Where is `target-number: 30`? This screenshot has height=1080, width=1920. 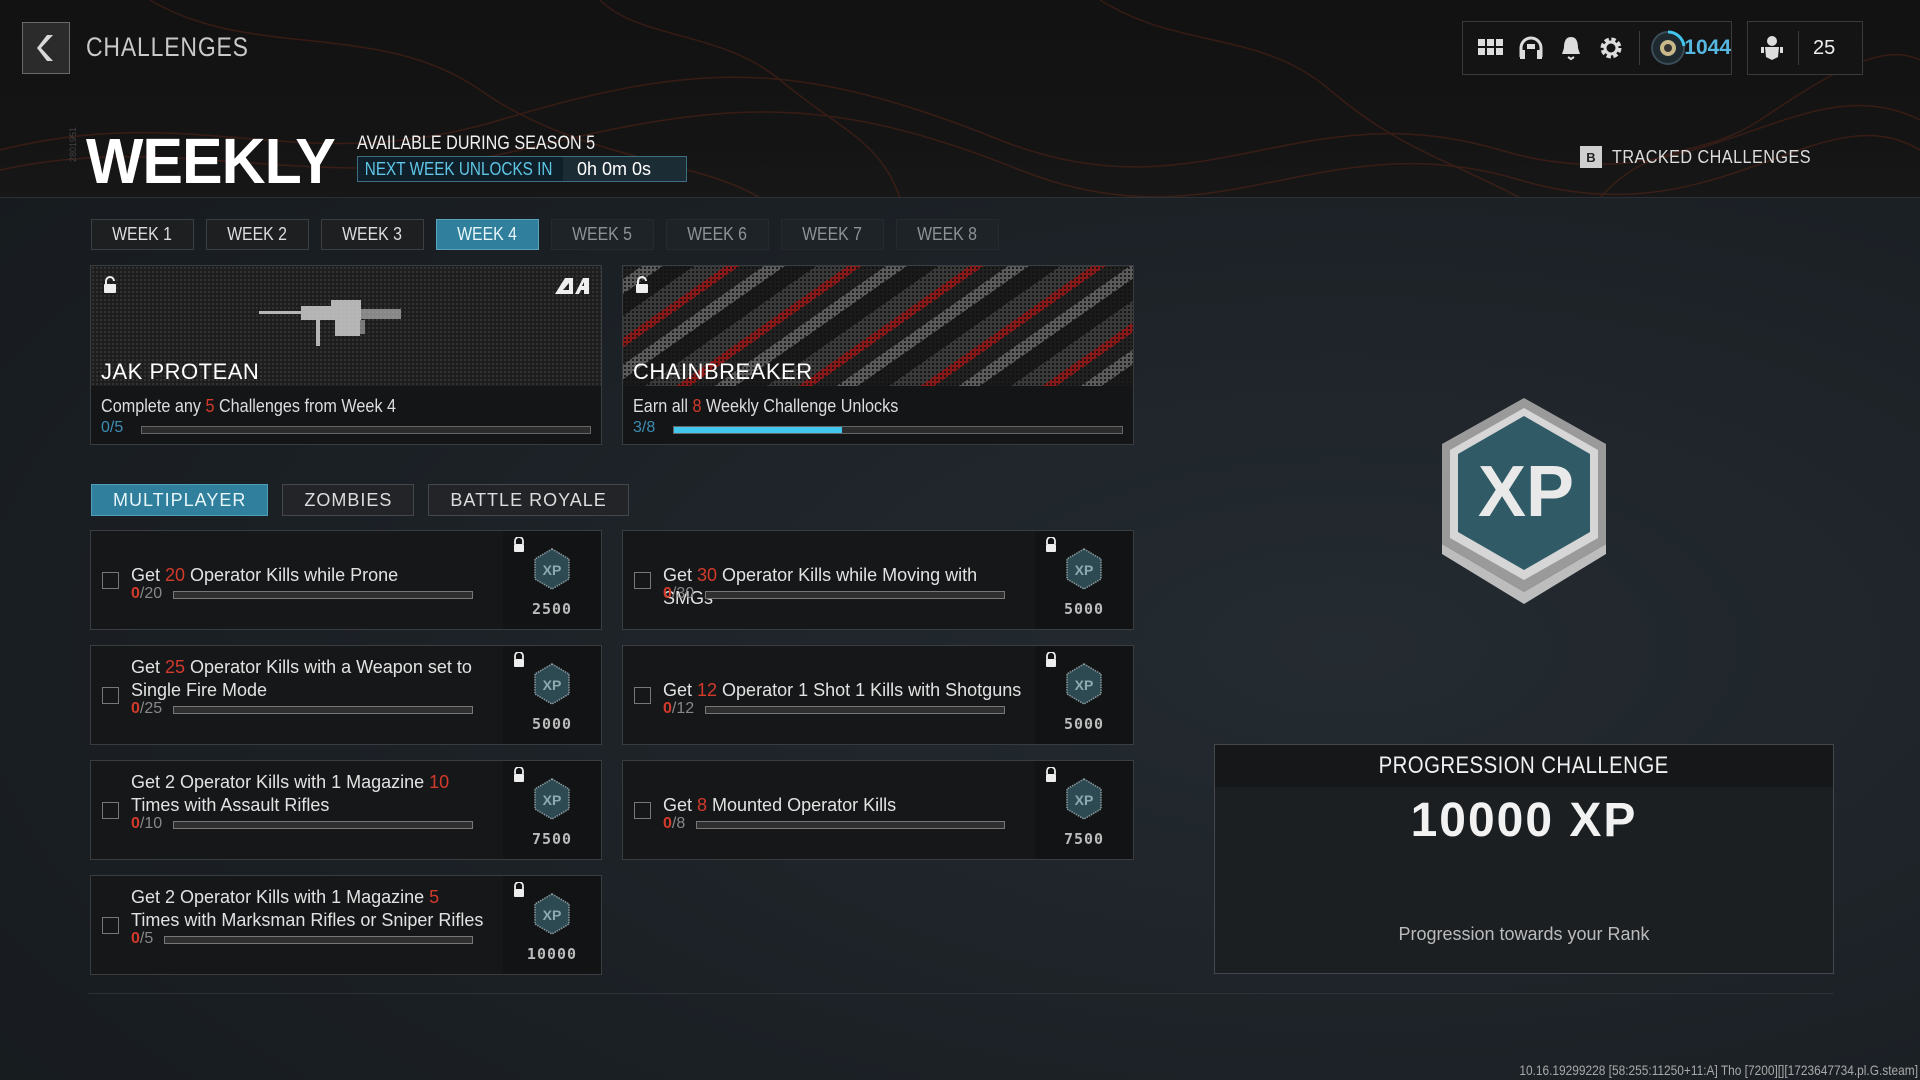
target-number: 30 is located at coordinates (707, 575).